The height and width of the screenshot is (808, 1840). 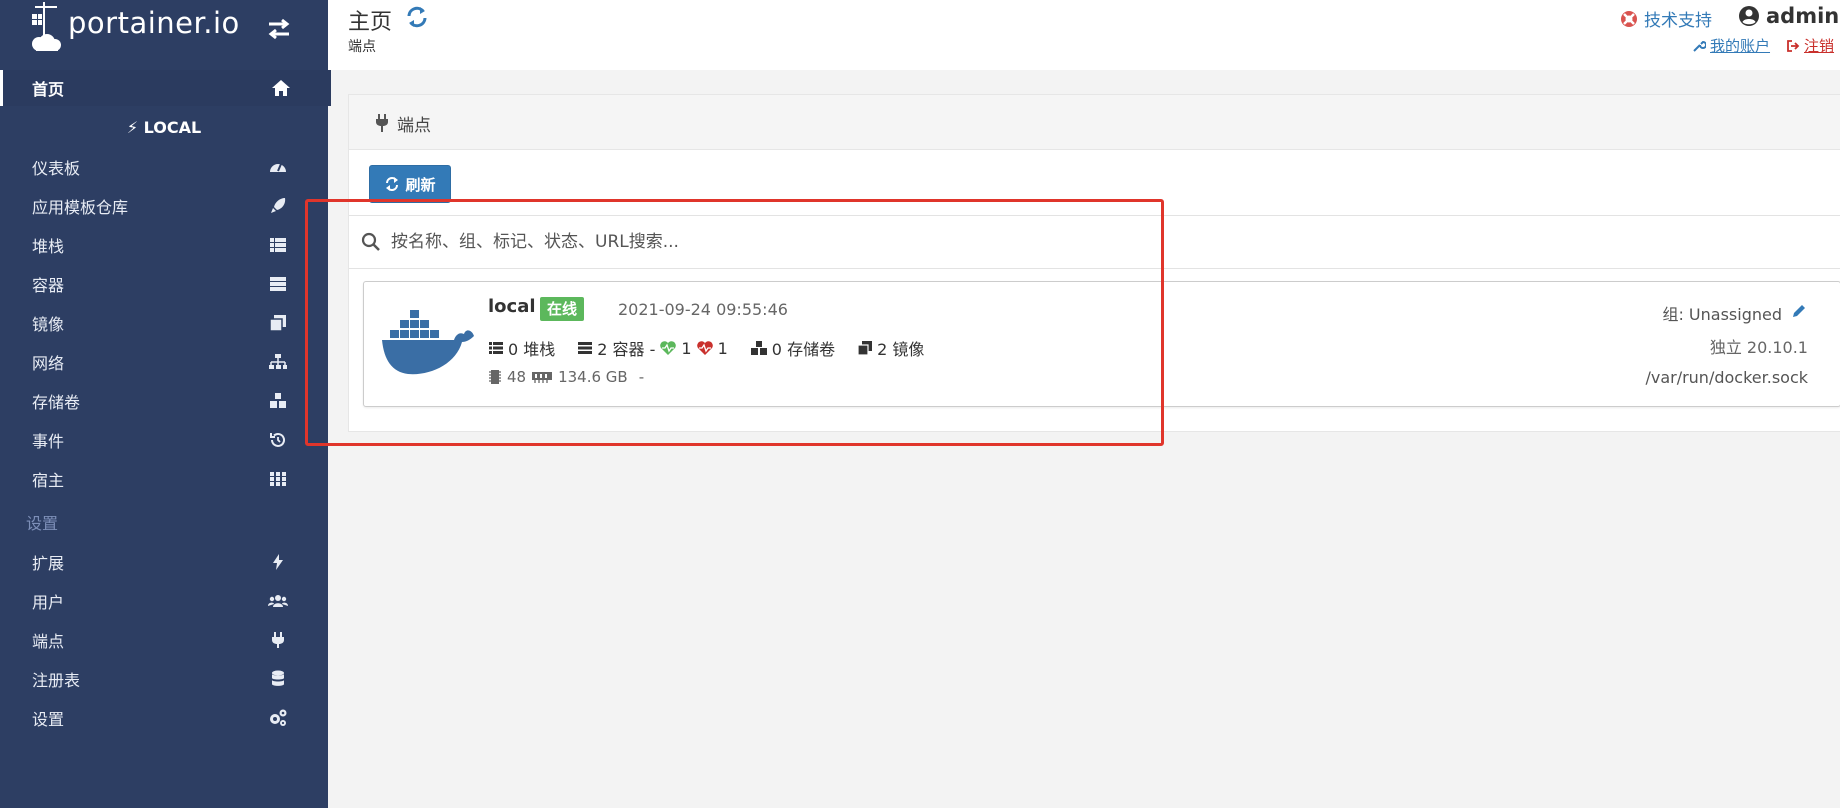 What do you see at coordinates (164, 679) in the screenshot?
I see `sidebar-item-registries: 注册表` at bounding box center [164, 679].